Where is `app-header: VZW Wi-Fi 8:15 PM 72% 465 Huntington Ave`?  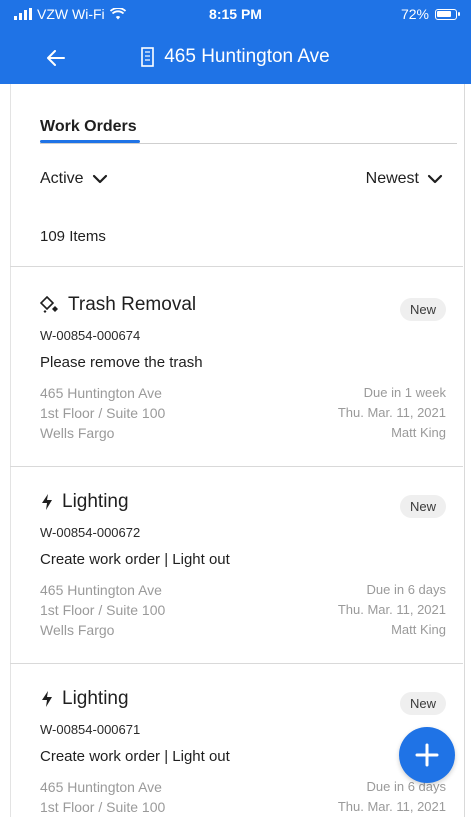
app-header: VZW Wi-Fi 8:15 PM 72% 465 Huntington Ave is located at coordinates (235, 42).